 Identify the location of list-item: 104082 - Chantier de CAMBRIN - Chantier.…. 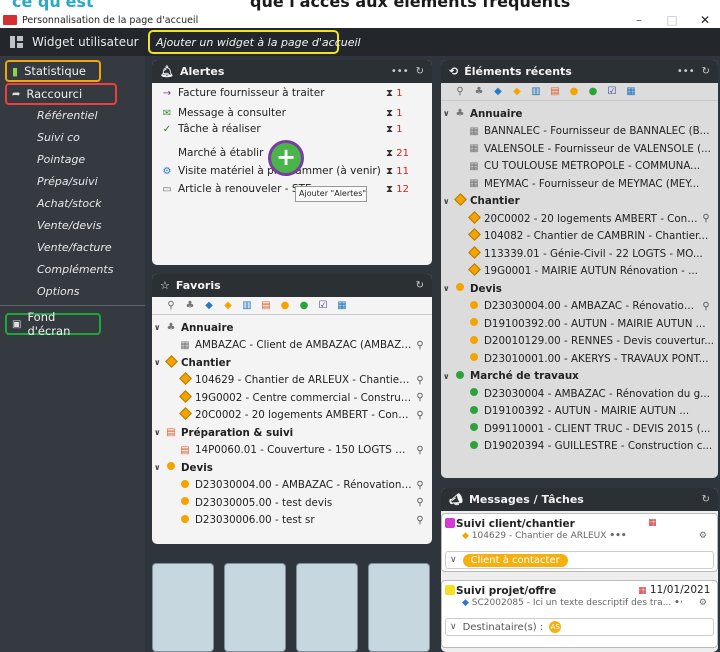
(579, 237).